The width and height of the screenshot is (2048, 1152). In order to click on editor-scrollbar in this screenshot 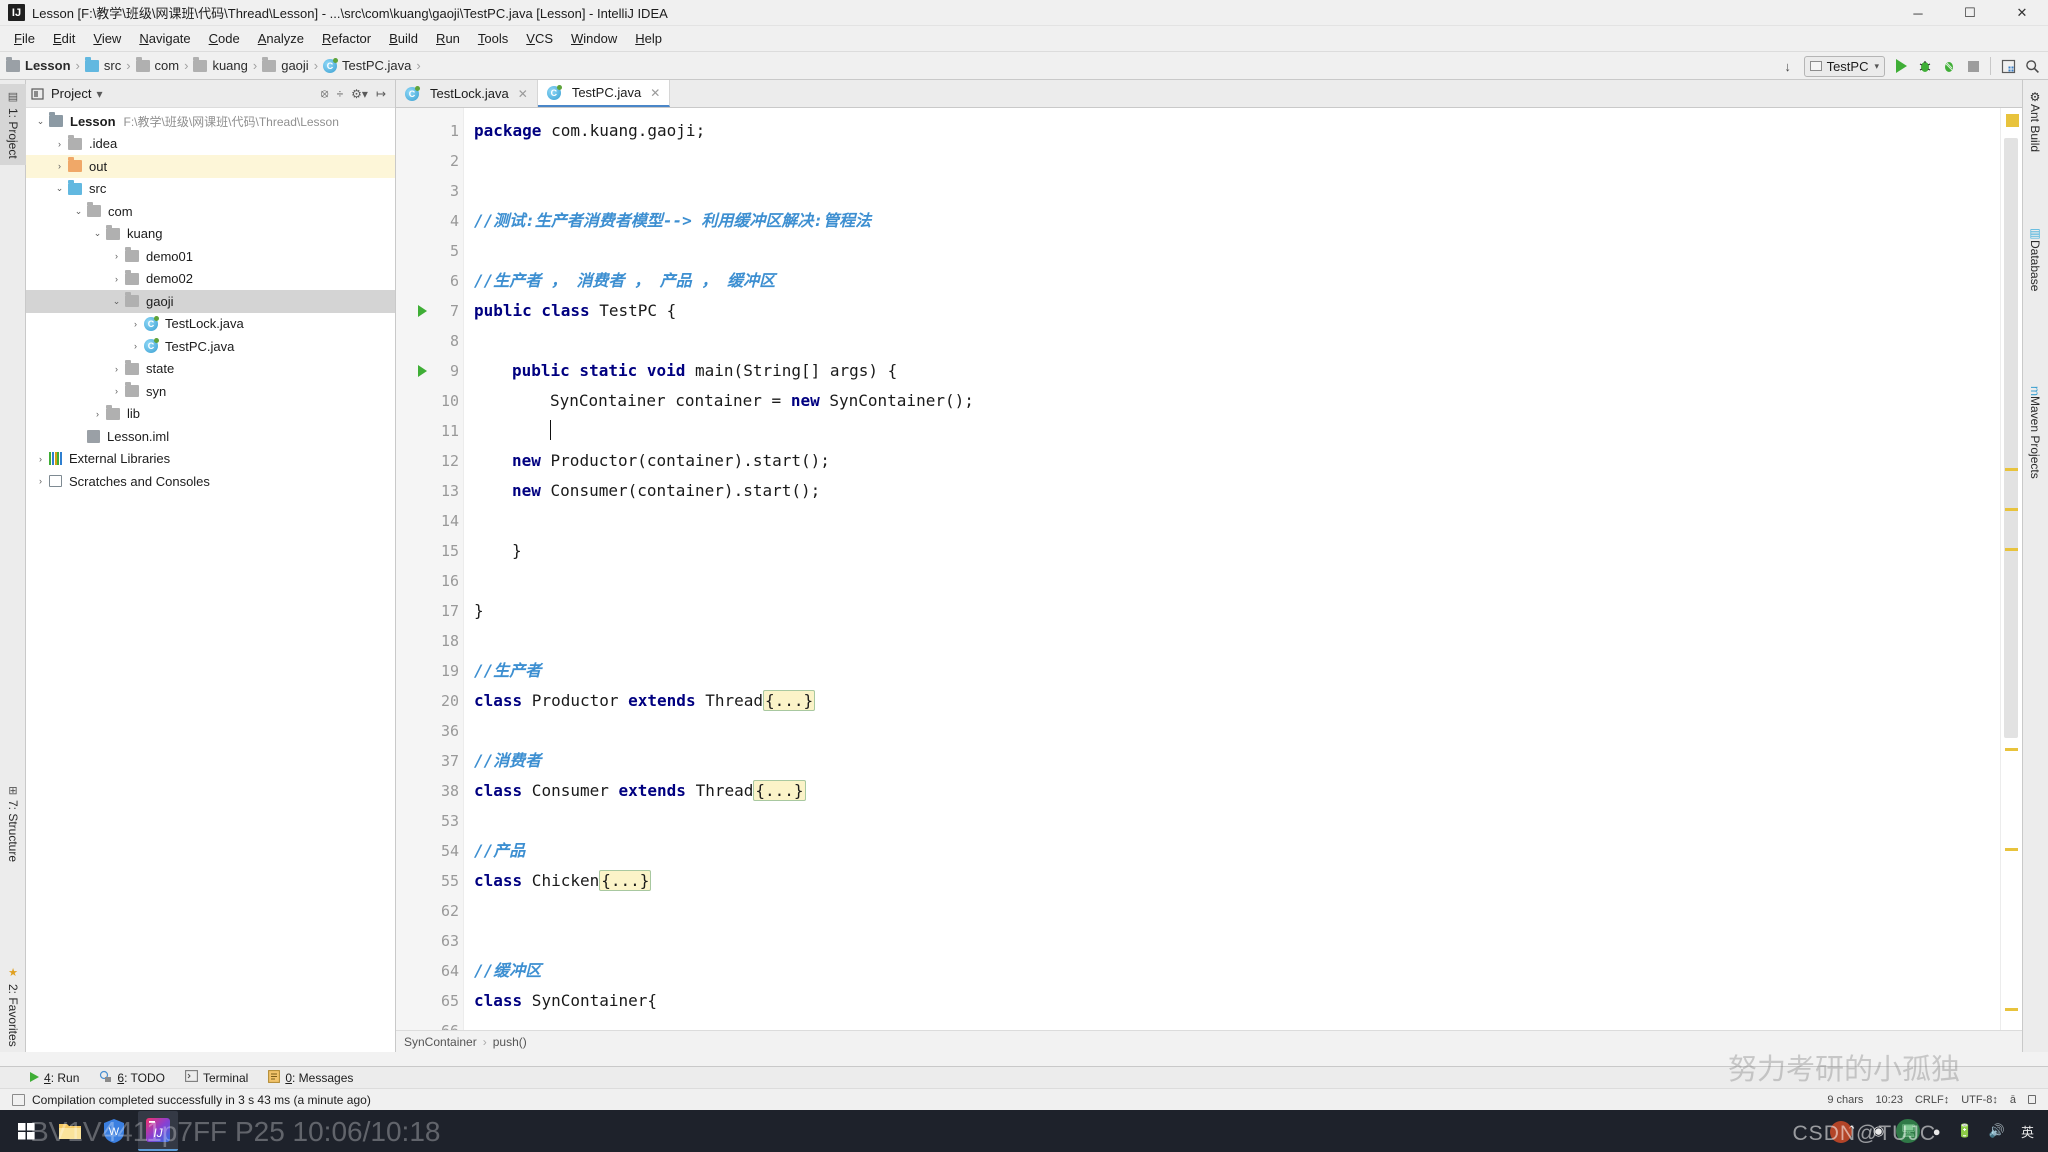, I will do `click(2011, 569)`.